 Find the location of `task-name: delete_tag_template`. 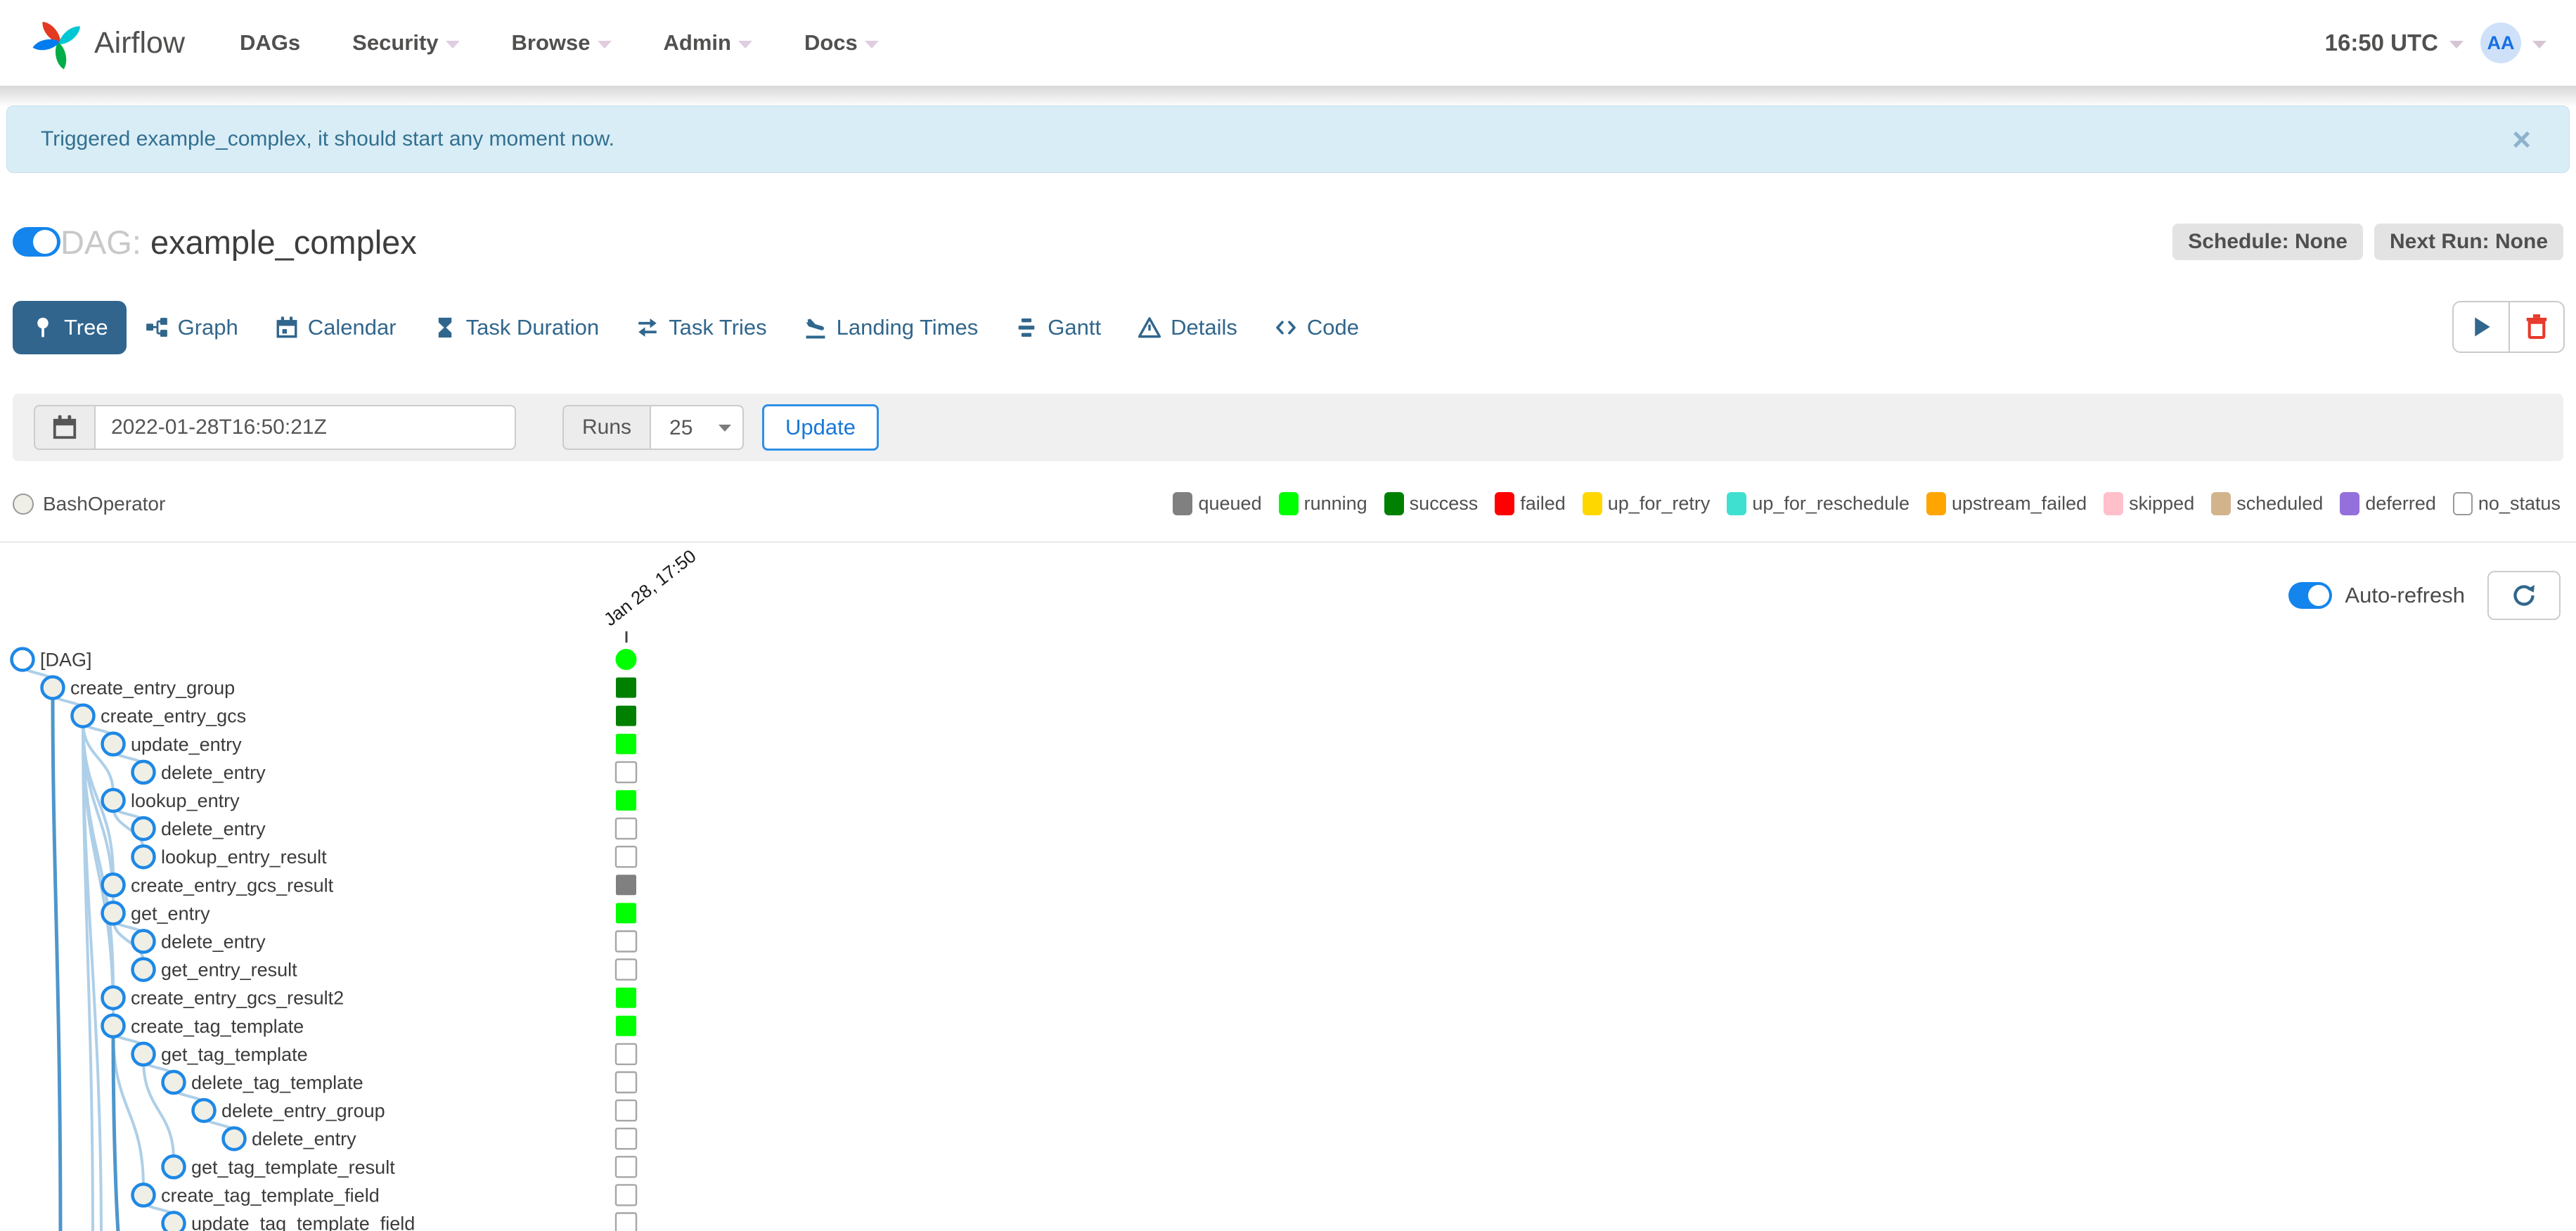

task-name: delete_tag_template is located at coordinates (277, 1082).